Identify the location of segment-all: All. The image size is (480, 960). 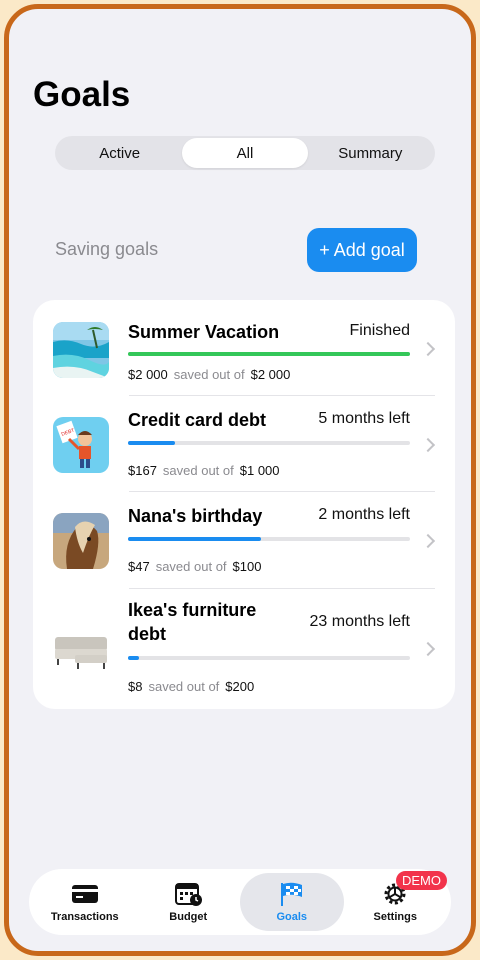
(245, 153).